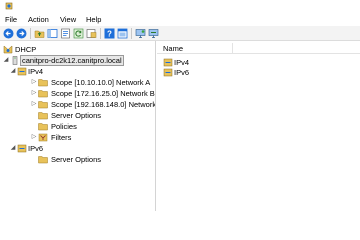 The width and height of the screenshot is (360, 240). What do you see at coordinates (91, 33) in the screenshot?
I see `export-list-icon` at bounding box center [91, 33].